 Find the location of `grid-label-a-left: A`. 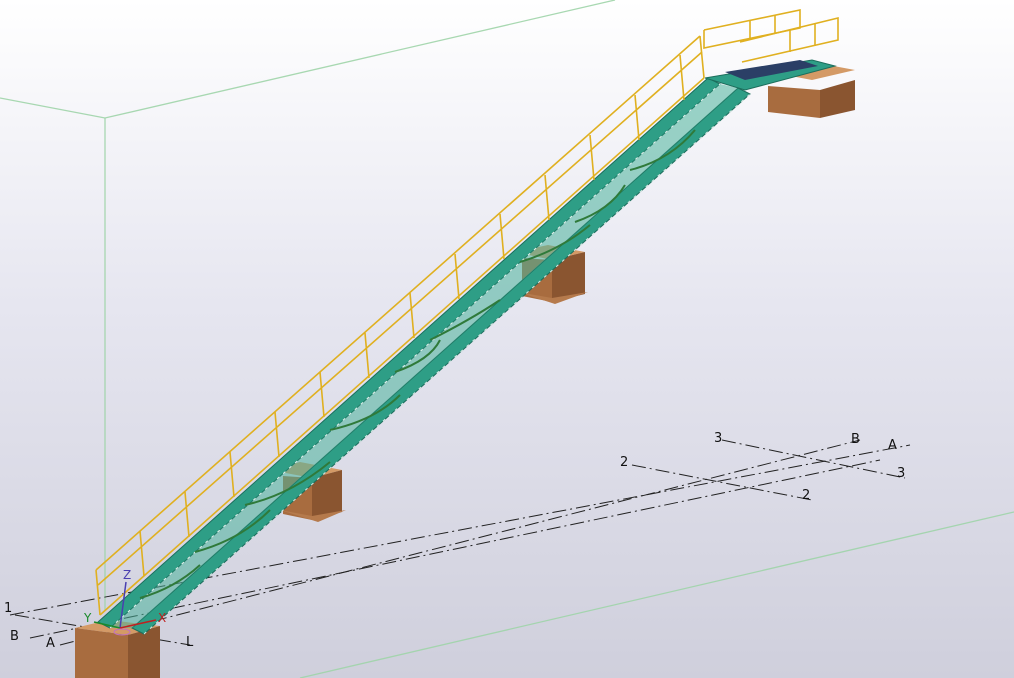

grid-label-a-left: A is located at coordinates (50, 643).